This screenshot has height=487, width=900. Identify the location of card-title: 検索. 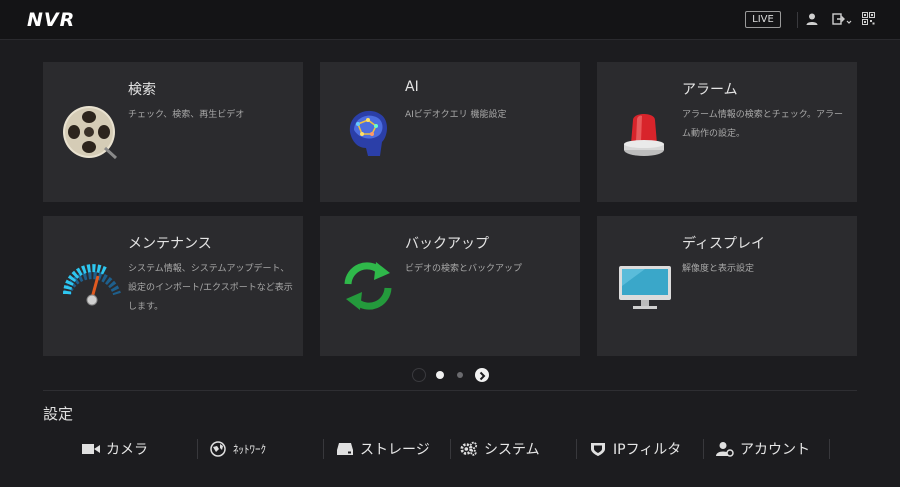
(142, 90).